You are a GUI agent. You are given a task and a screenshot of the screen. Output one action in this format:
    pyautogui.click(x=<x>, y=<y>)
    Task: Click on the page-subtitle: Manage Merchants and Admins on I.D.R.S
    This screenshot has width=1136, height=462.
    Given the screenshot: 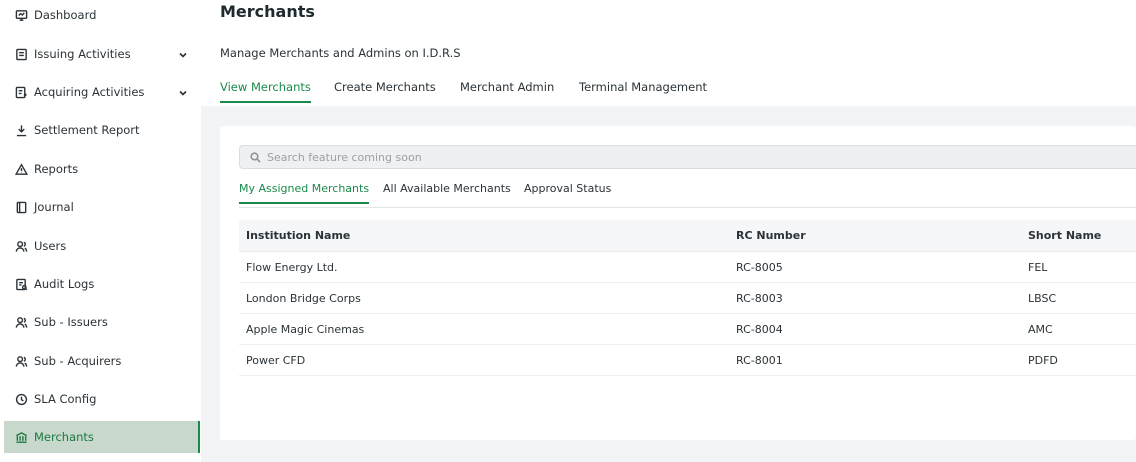 What is the action you would take?
    pyautogui.click(x=340, y=53)
    